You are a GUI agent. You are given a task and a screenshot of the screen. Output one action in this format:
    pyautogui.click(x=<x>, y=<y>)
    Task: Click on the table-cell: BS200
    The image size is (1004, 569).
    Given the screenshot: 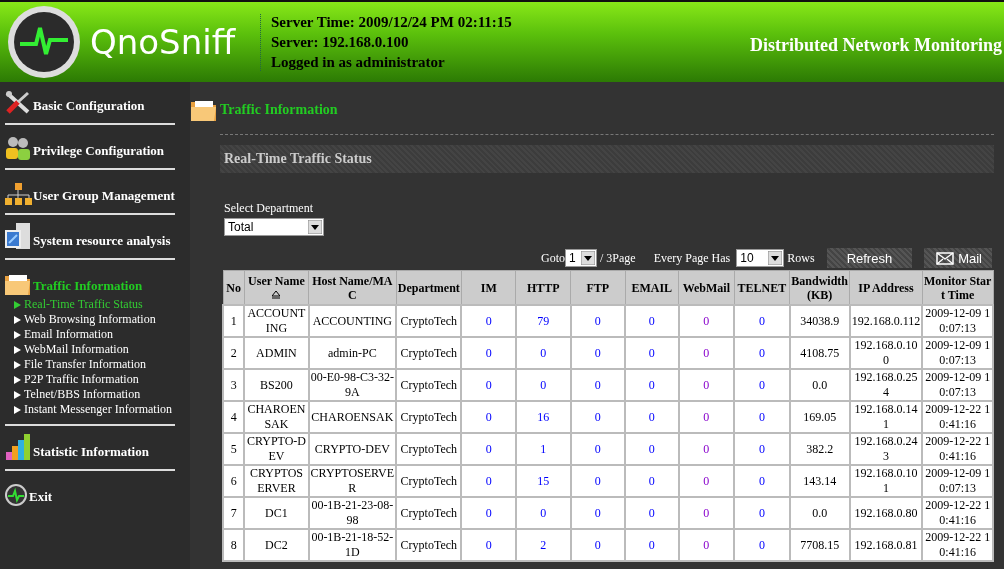 What is the action you would take?
    pyautogui.click(x=276, y=385)
    